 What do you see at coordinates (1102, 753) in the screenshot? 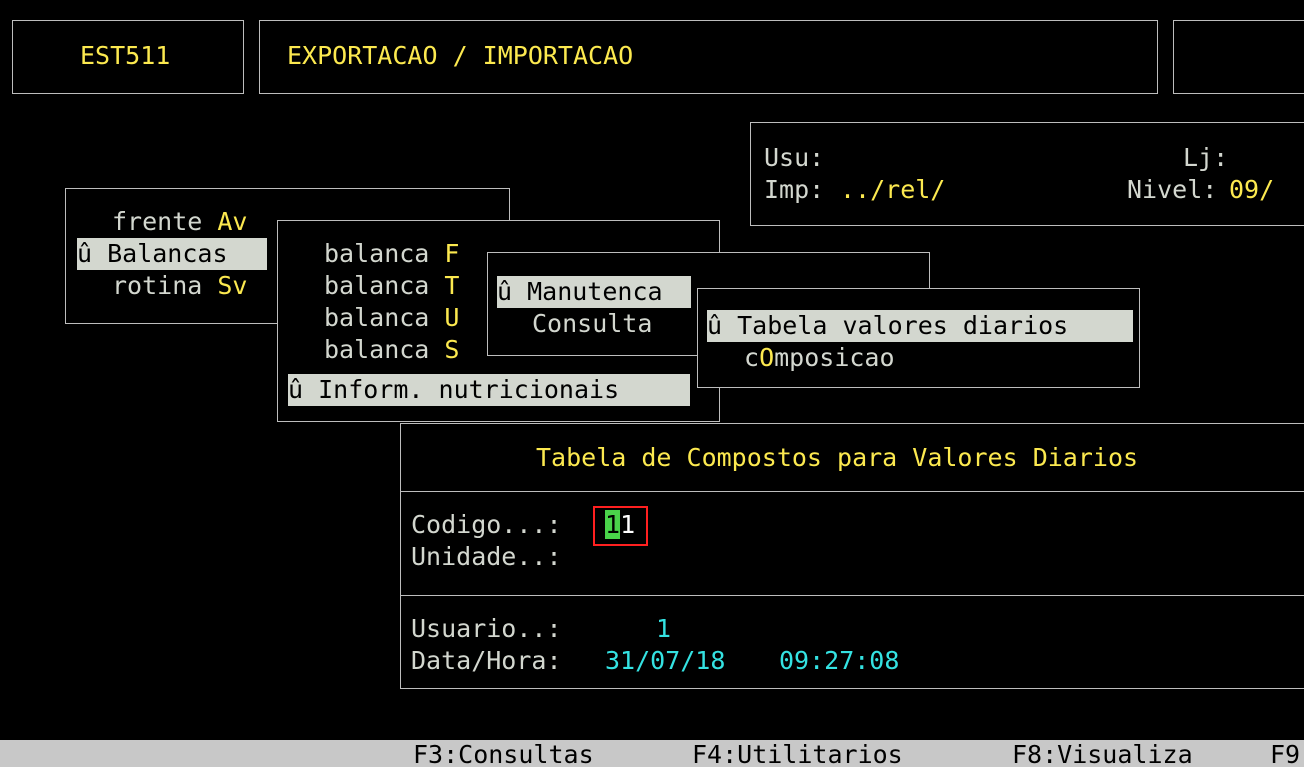
I see `f8-visualiza: F8:Visualiza` at bounding box center [1102, 753].